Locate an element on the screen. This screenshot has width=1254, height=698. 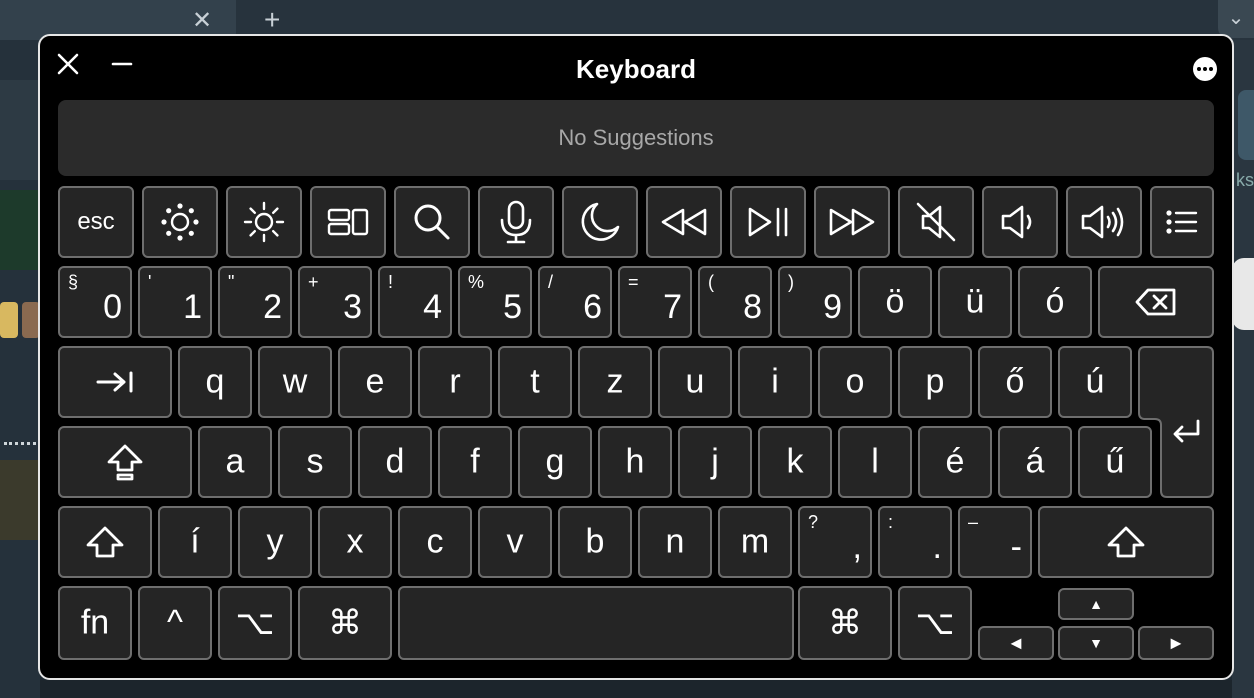
key-u-umlaut: ü is located at coordinates (975, 302).